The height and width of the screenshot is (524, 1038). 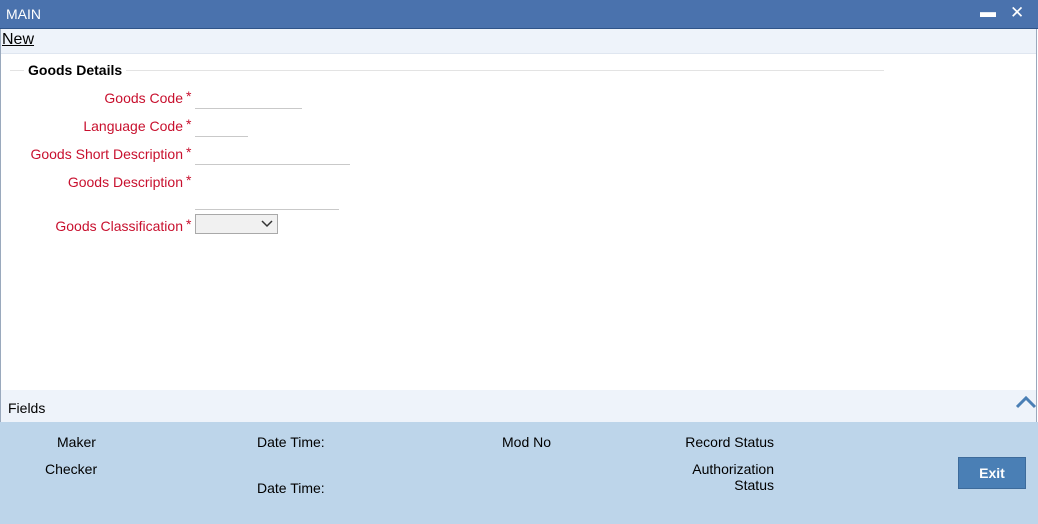 What do you see at coordinates (1026, 402) in the screenshot?
I see `chevron-up-icon` at bounding box center [1026, 402].